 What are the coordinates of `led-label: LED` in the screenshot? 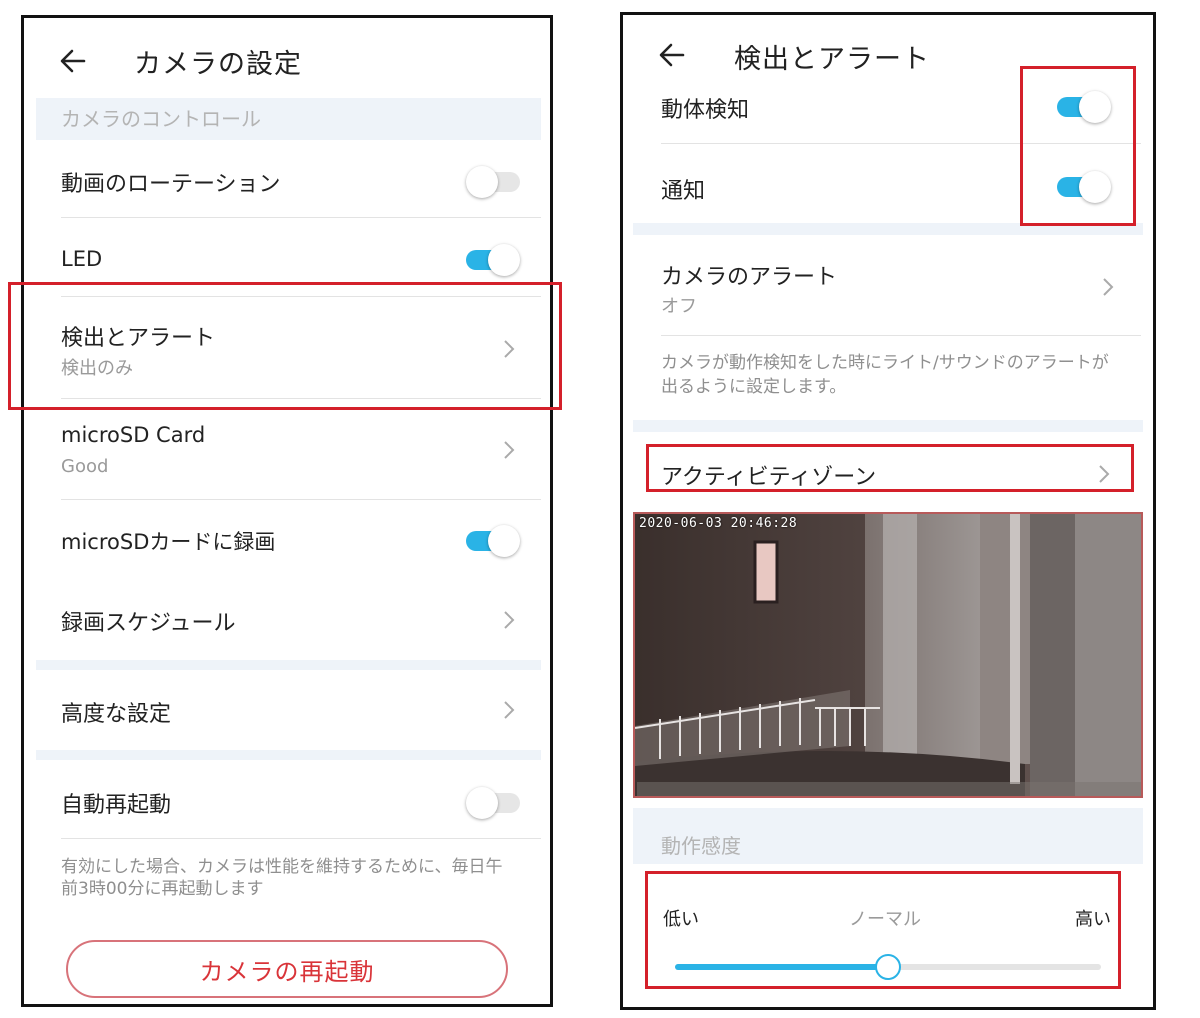 It's located at (82, 259).